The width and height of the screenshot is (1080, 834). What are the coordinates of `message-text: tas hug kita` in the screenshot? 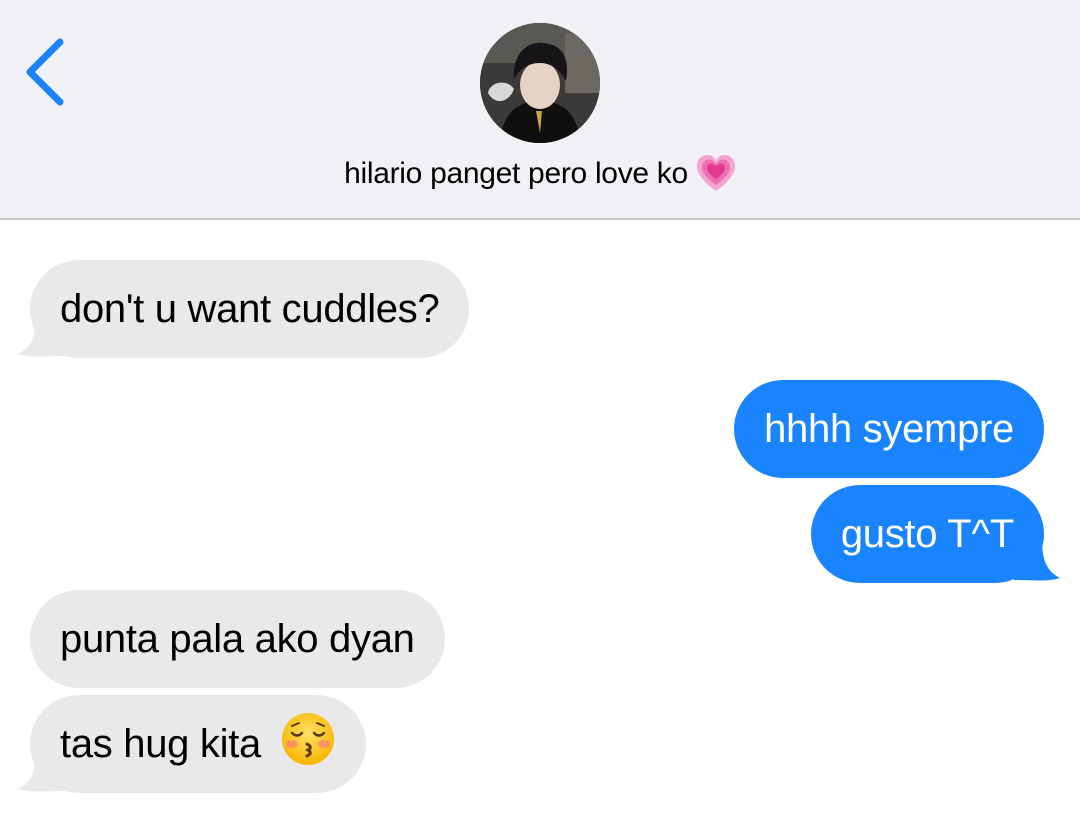 It's located at (160, 744).